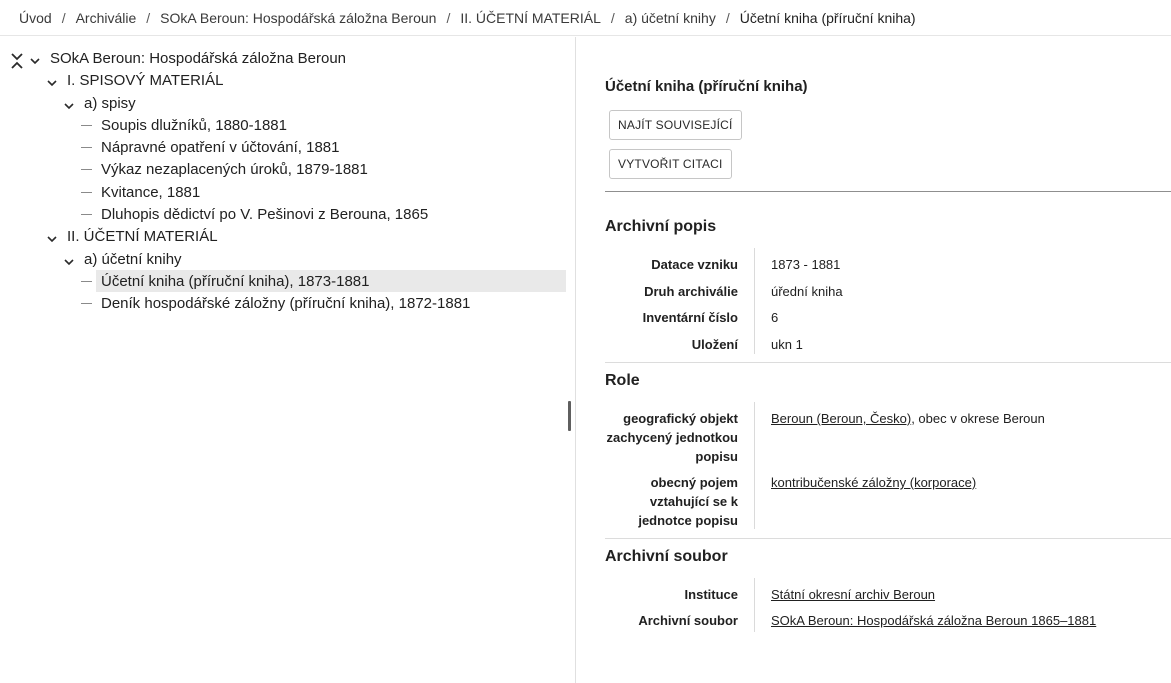 The width and height of the screenshot is (1171, 683). I want to click on tree-leaf: Nápravné opatření v účtování, 1881, so click(210, 147).